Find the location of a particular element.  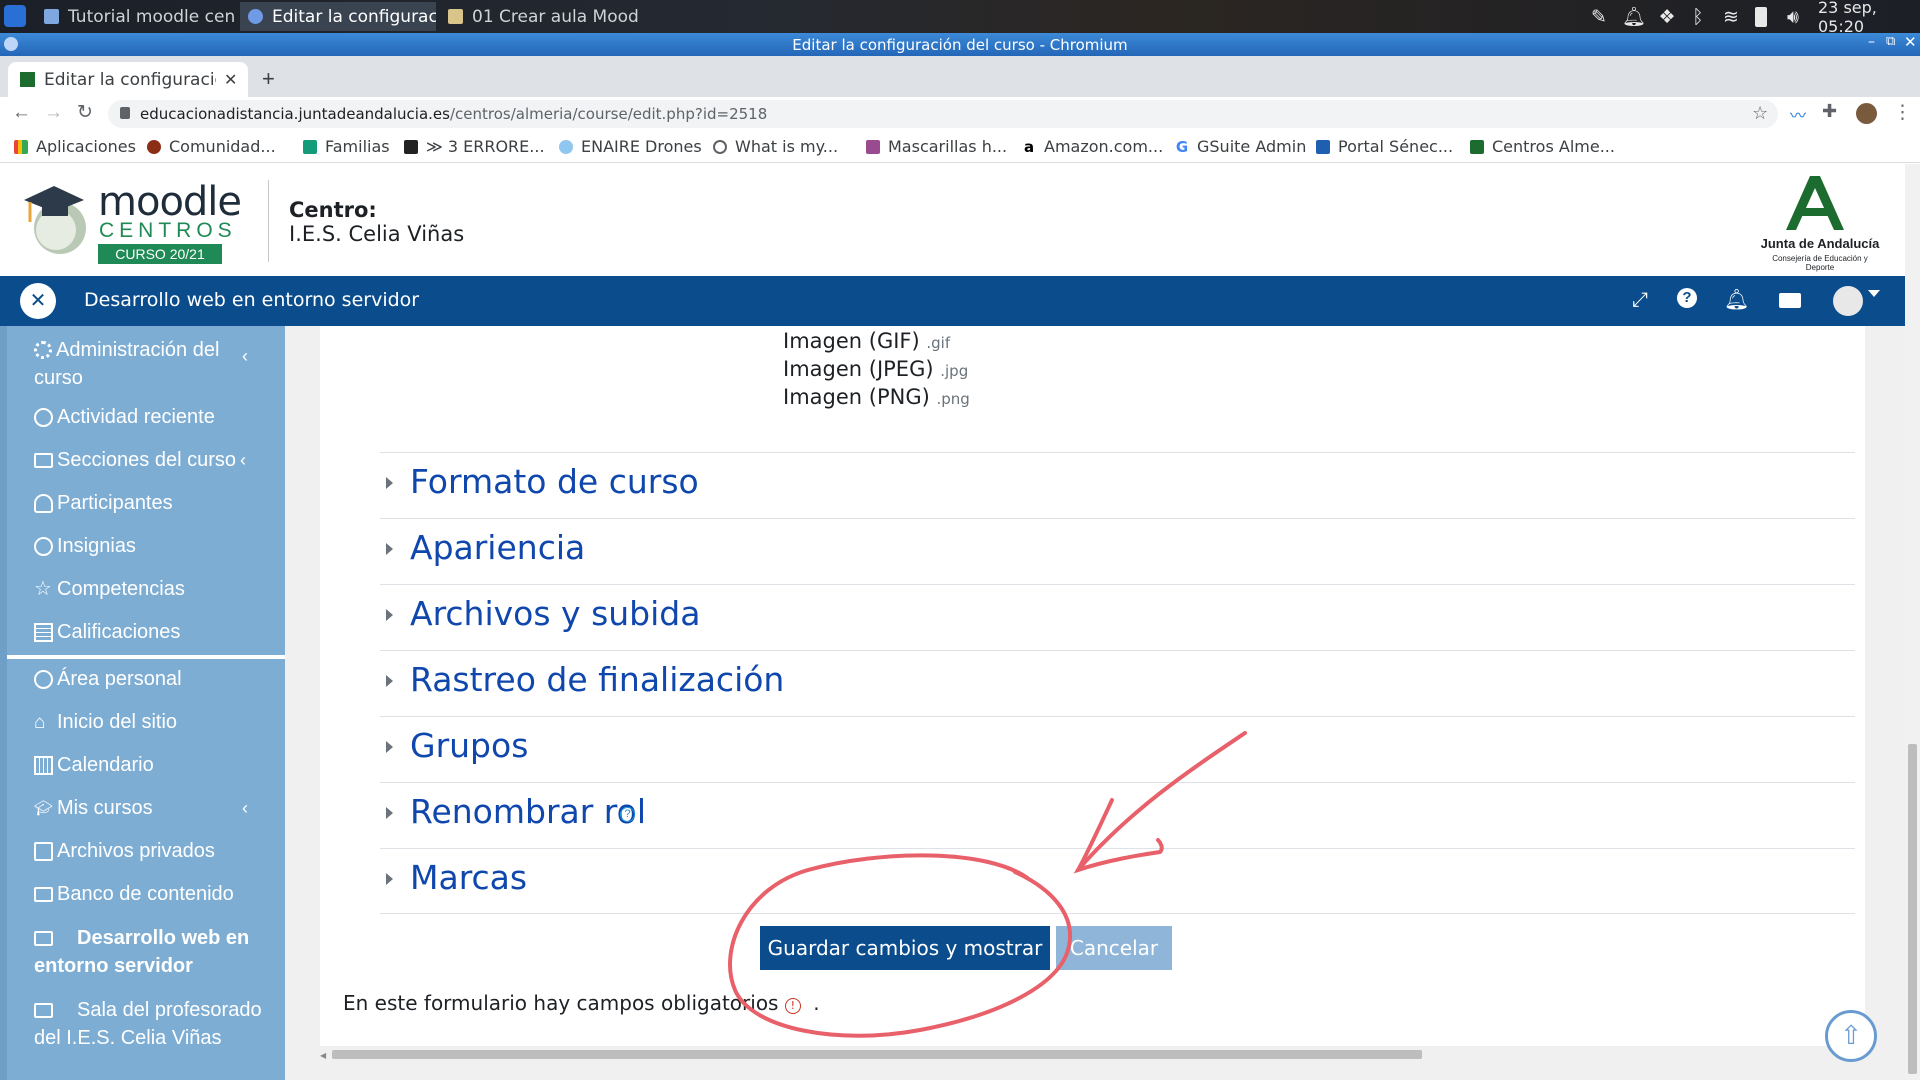

sidebar-item-mis-cursos: 🎓︎ Mis cursos is located at coordinates (93, 808).